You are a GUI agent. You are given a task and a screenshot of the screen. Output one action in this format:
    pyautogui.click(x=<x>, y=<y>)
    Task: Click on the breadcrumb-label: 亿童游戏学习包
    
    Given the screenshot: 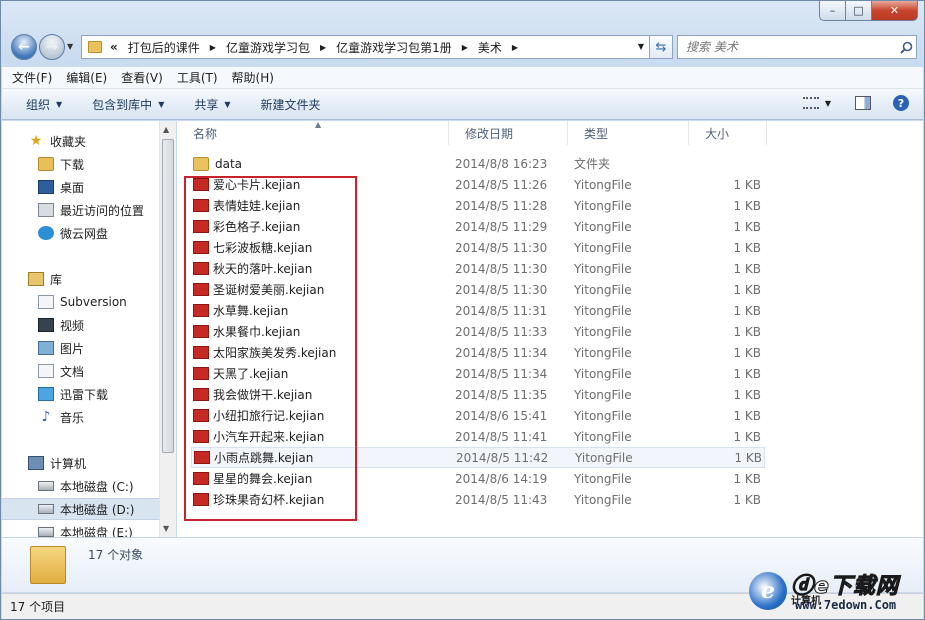 What is the action you would take?
    pyautogui.click(x=267, y=47)
    